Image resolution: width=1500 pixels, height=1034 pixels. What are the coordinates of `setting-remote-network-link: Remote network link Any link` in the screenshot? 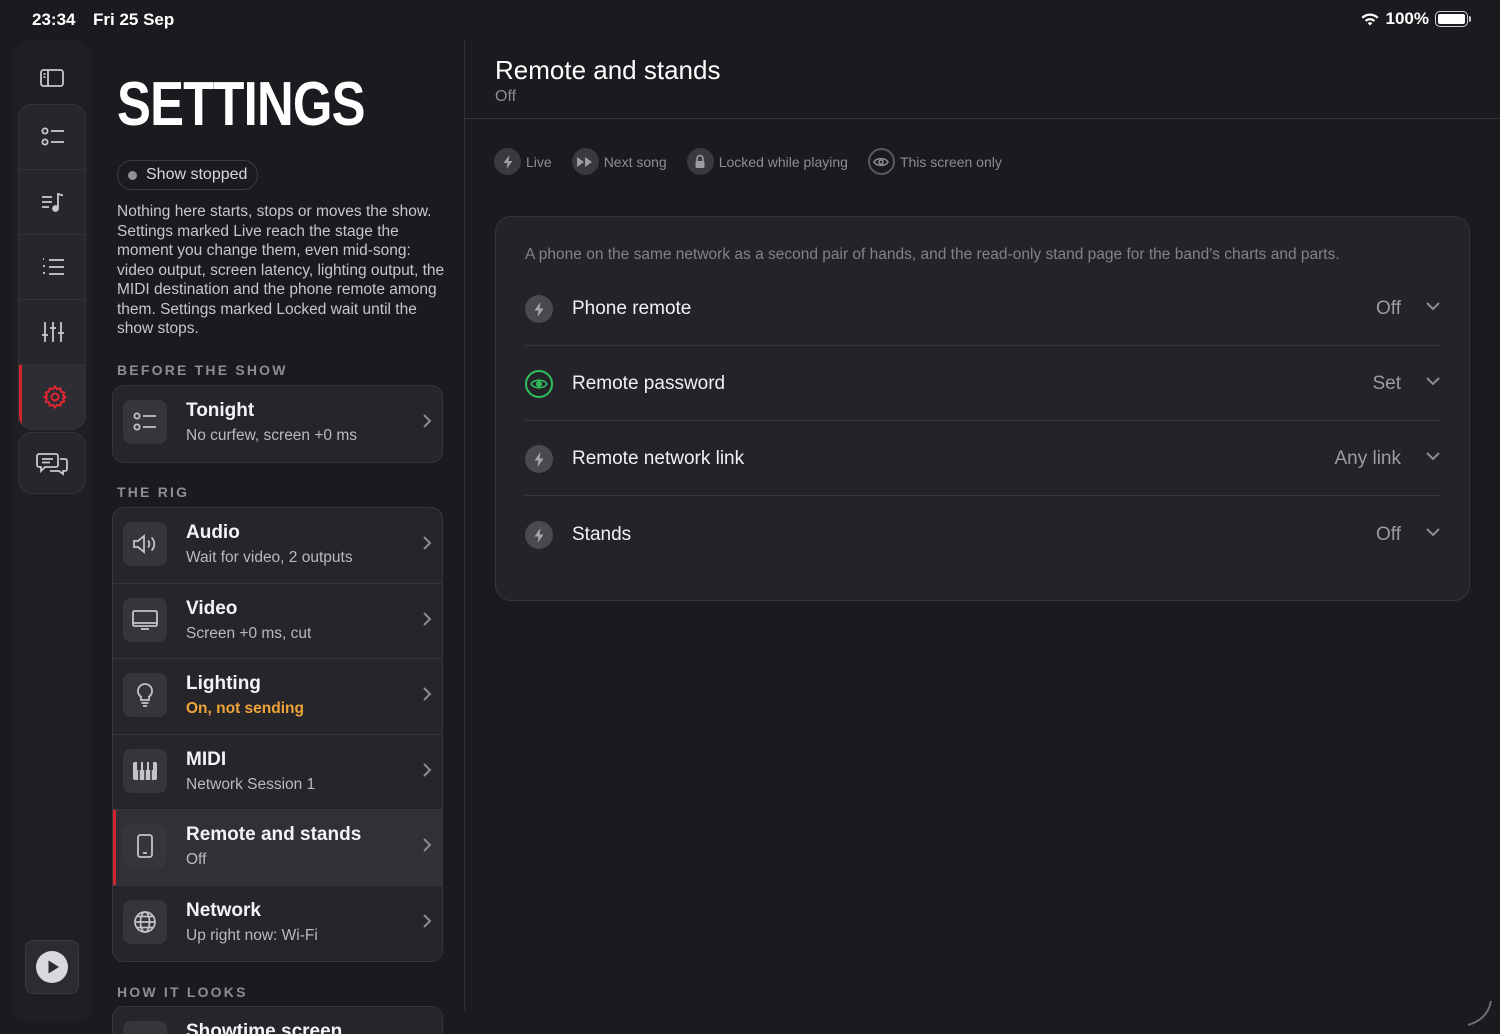 It's located at (983, 458).